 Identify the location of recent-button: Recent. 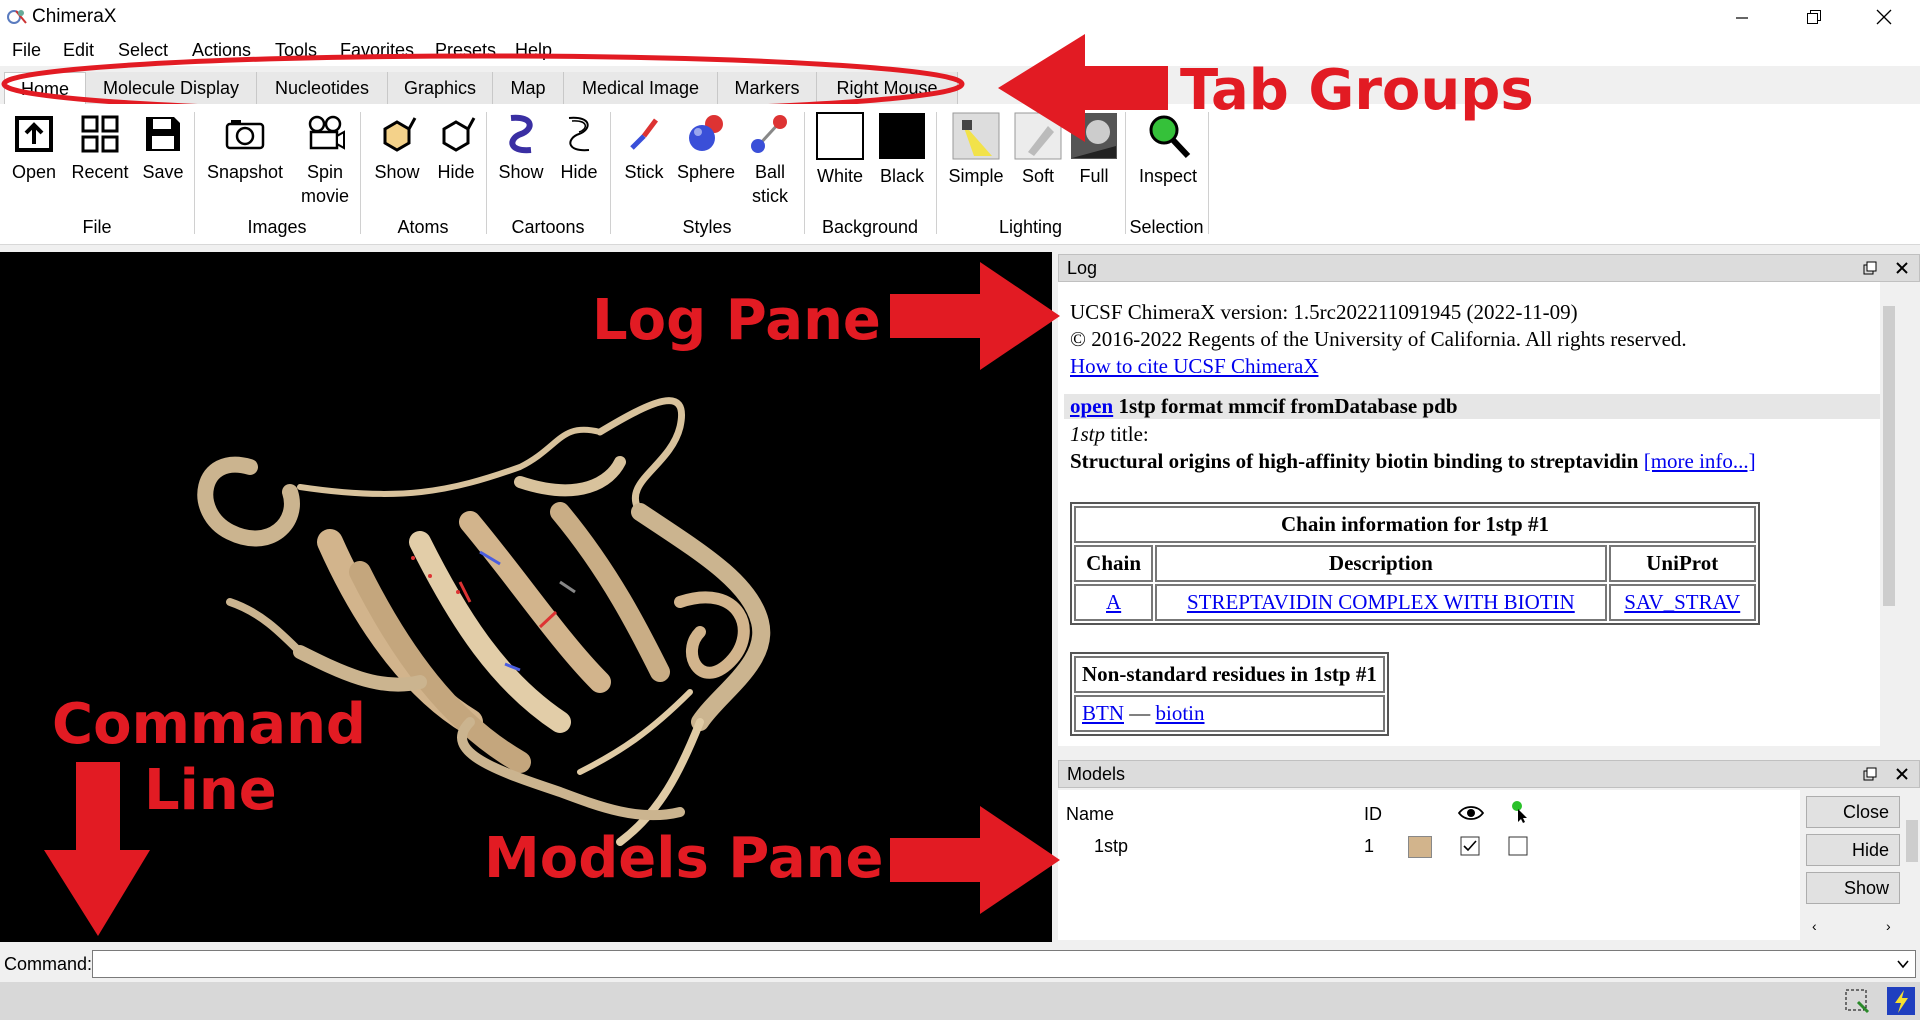
(100, 148).